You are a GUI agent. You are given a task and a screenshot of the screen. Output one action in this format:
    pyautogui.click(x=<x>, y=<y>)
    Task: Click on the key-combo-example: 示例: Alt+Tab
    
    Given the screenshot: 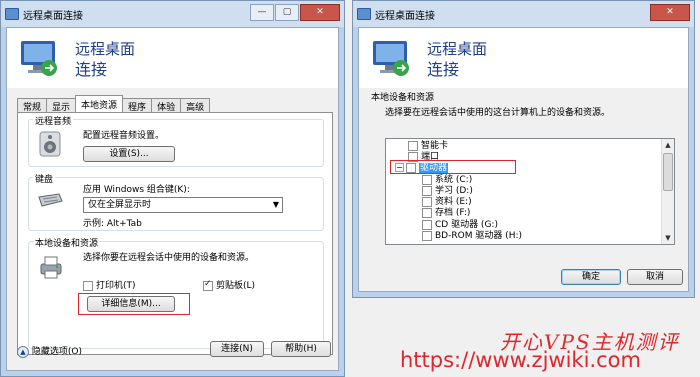 What is the action you would take?
    pyautogui.click(x=112, y=224)
    